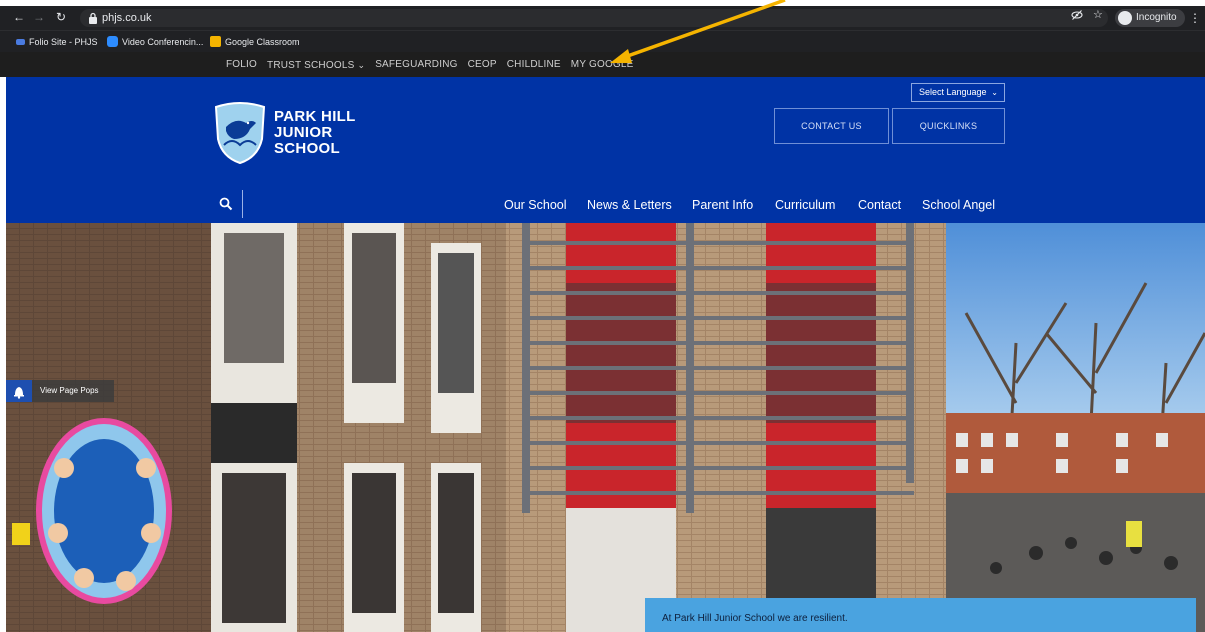 Image resolution: width=1205 pixels, height=632 pixels. What do you see at coordinates (311, 65) in the screenshot?
I see `util-link-label: TRUST SCHOOLS` at bounding box center [311, 65].